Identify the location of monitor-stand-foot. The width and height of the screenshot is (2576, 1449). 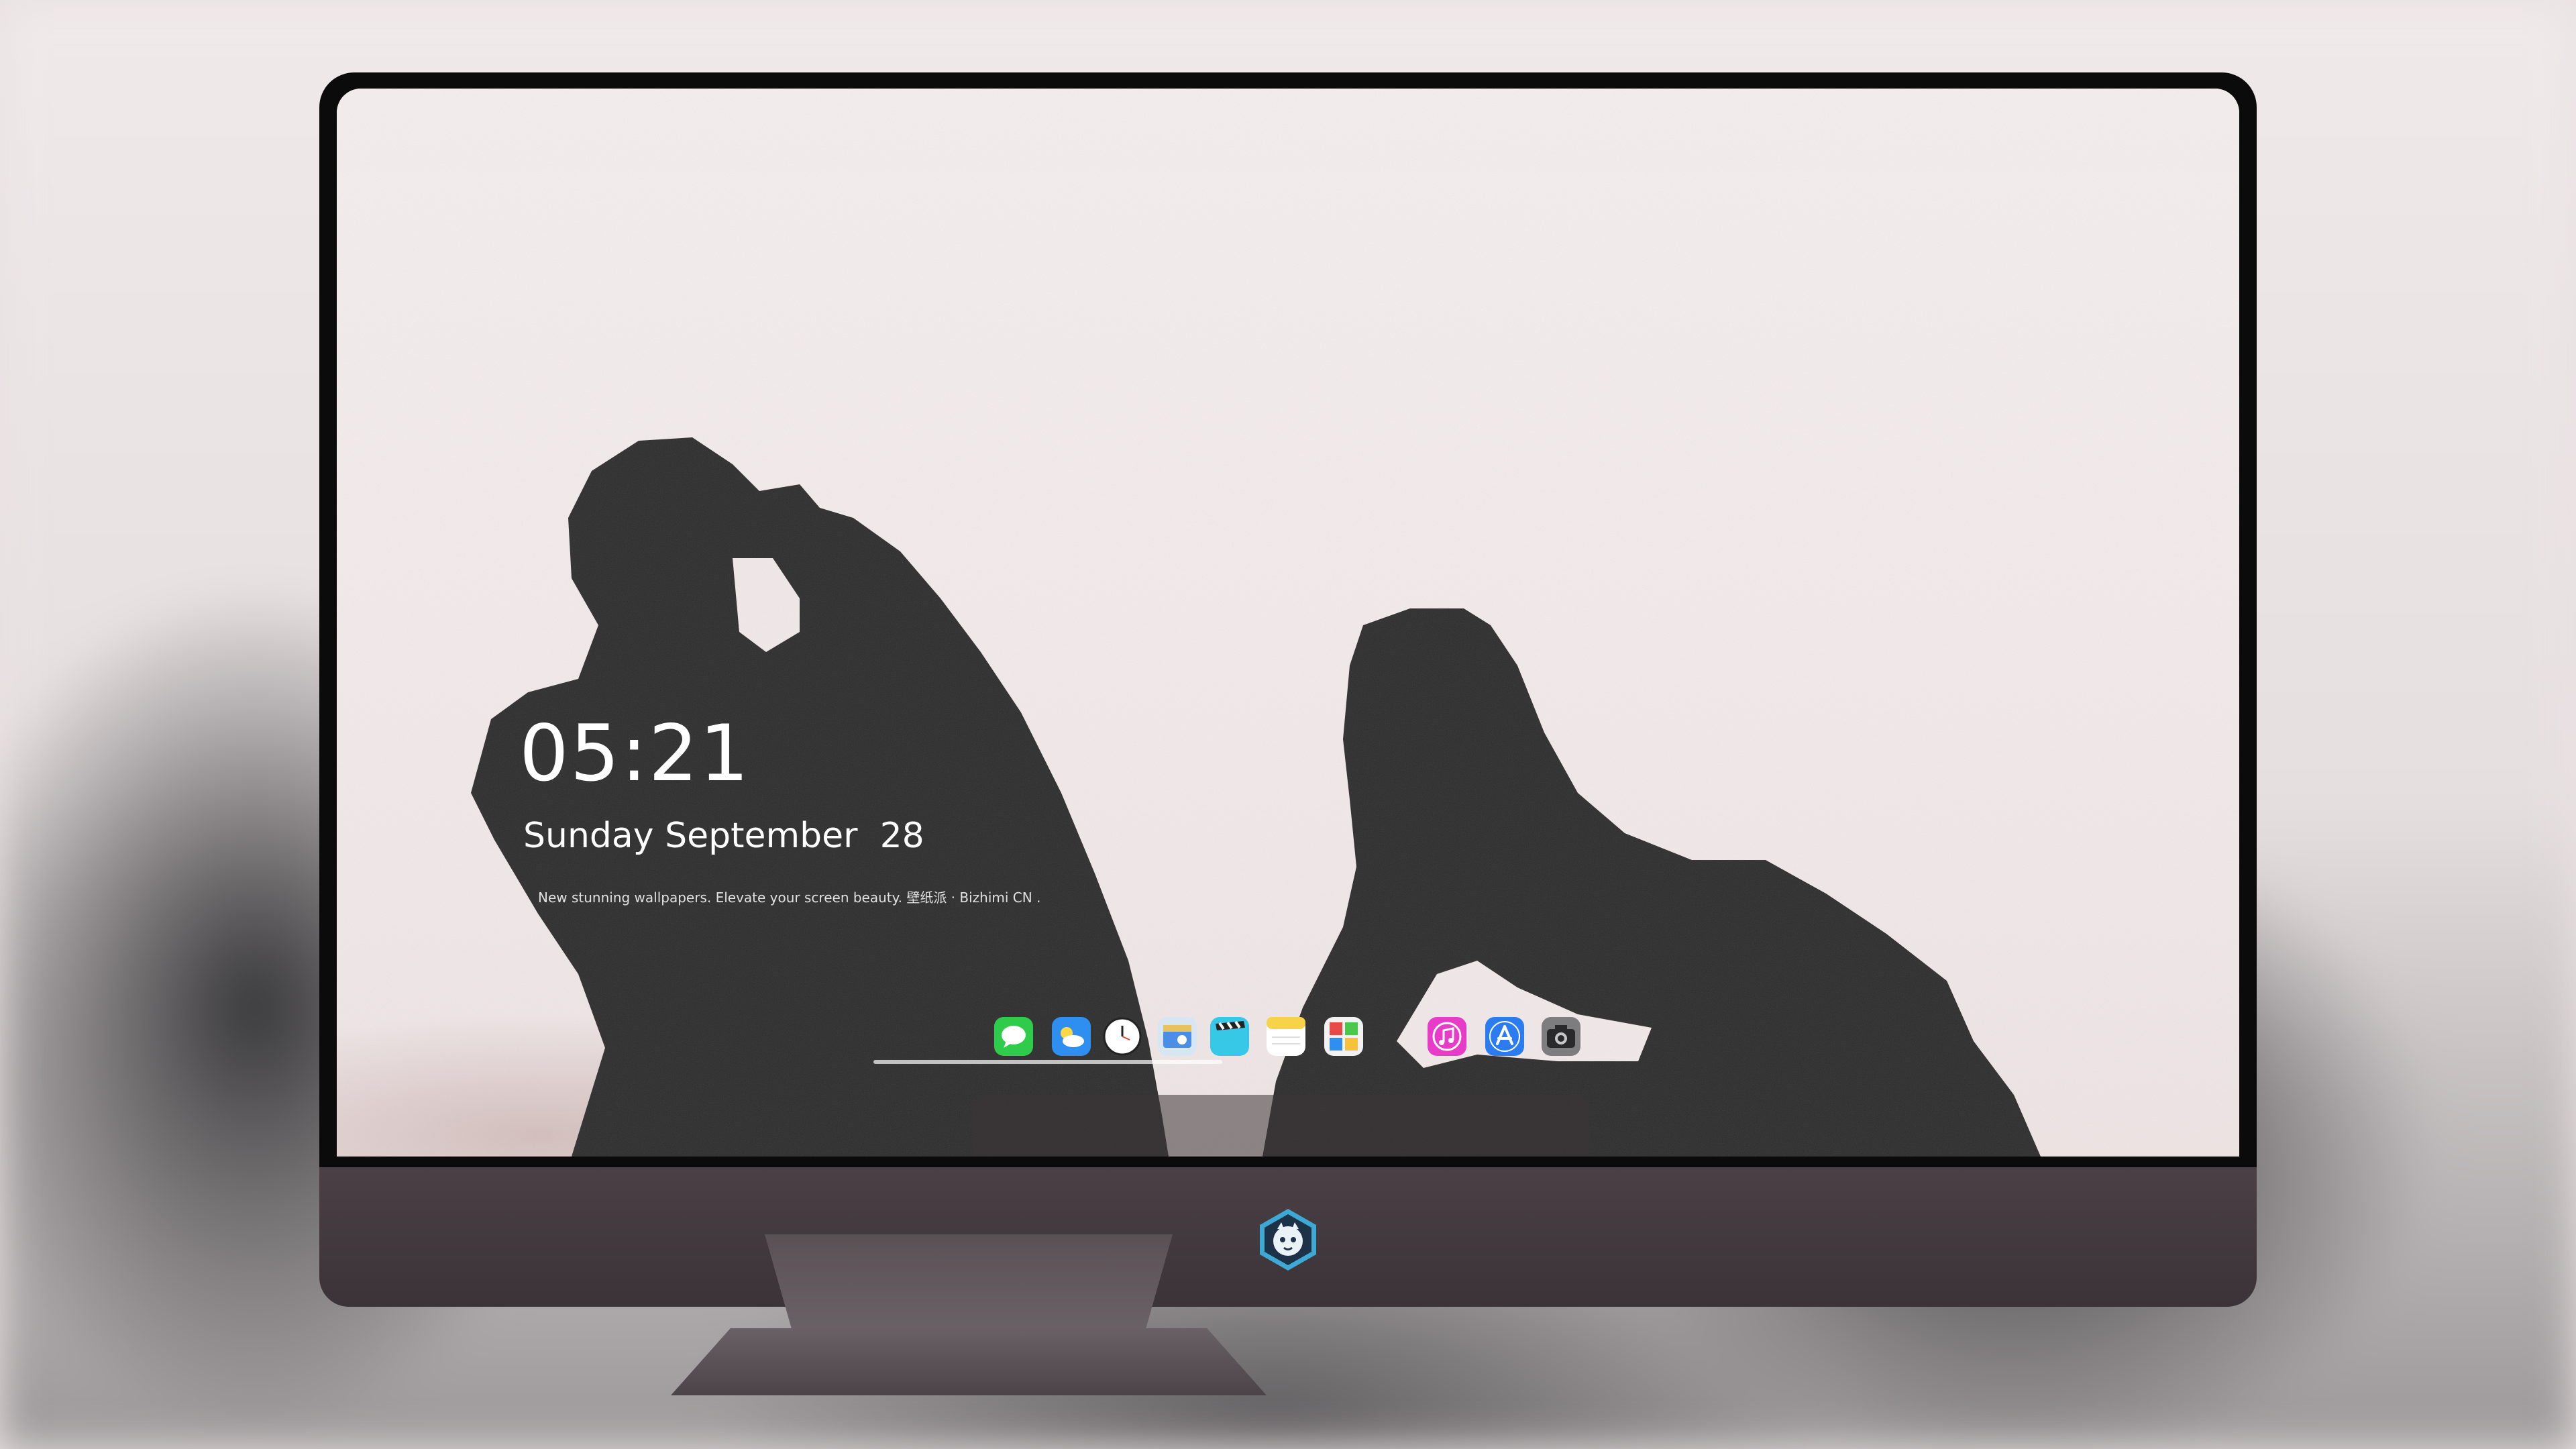
(969, 1361).